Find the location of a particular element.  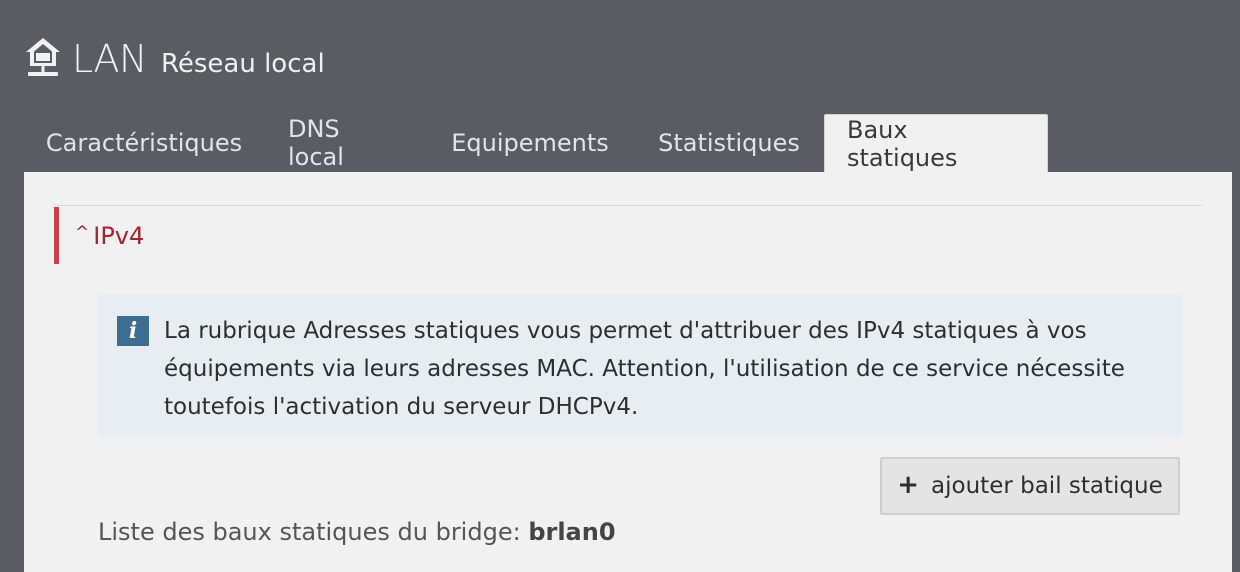

chevron-up-icon: ^ is located at coordinates (82, 232).